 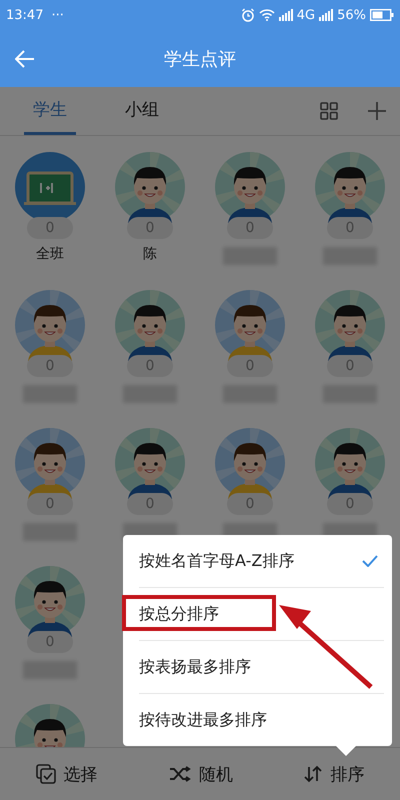 What do you see at coordinates (57, 15) in the screenshot?
I see `status-dots: ···` at bounding box center [57, 15].